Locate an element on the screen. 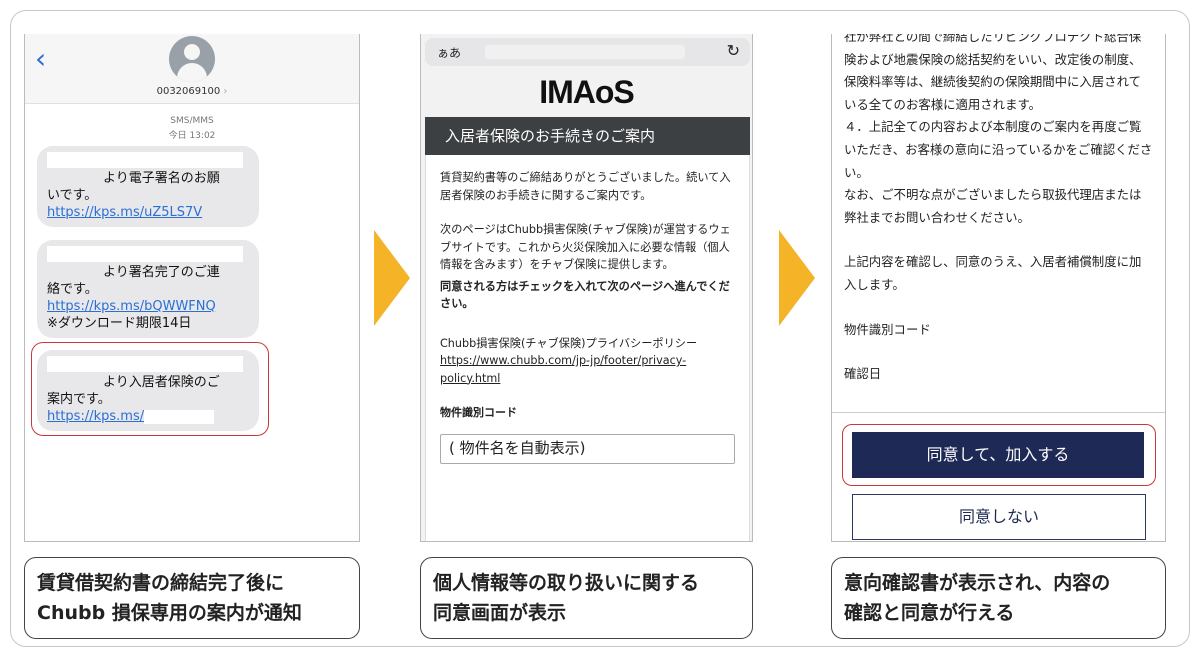  caption-step-2: 個人情報等の取り扱いに関する 同意画面が表示 is located at coordinates (586, 598).